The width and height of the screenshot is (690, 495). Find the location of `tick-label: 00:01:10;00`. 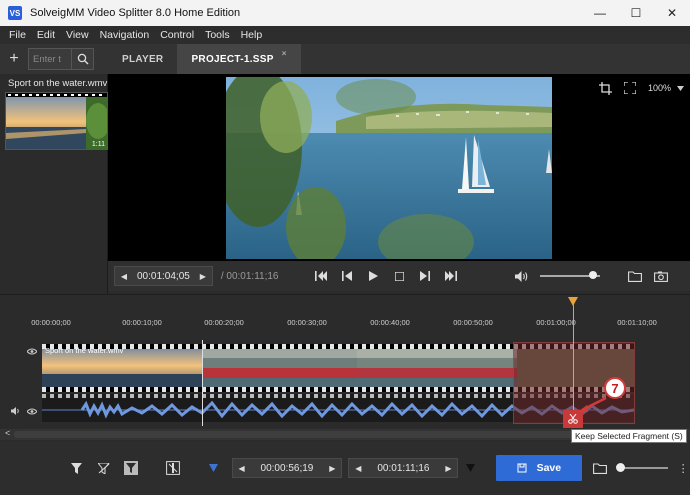

tick-label: 00:01:10;00 is located at coordinates (637, 322).